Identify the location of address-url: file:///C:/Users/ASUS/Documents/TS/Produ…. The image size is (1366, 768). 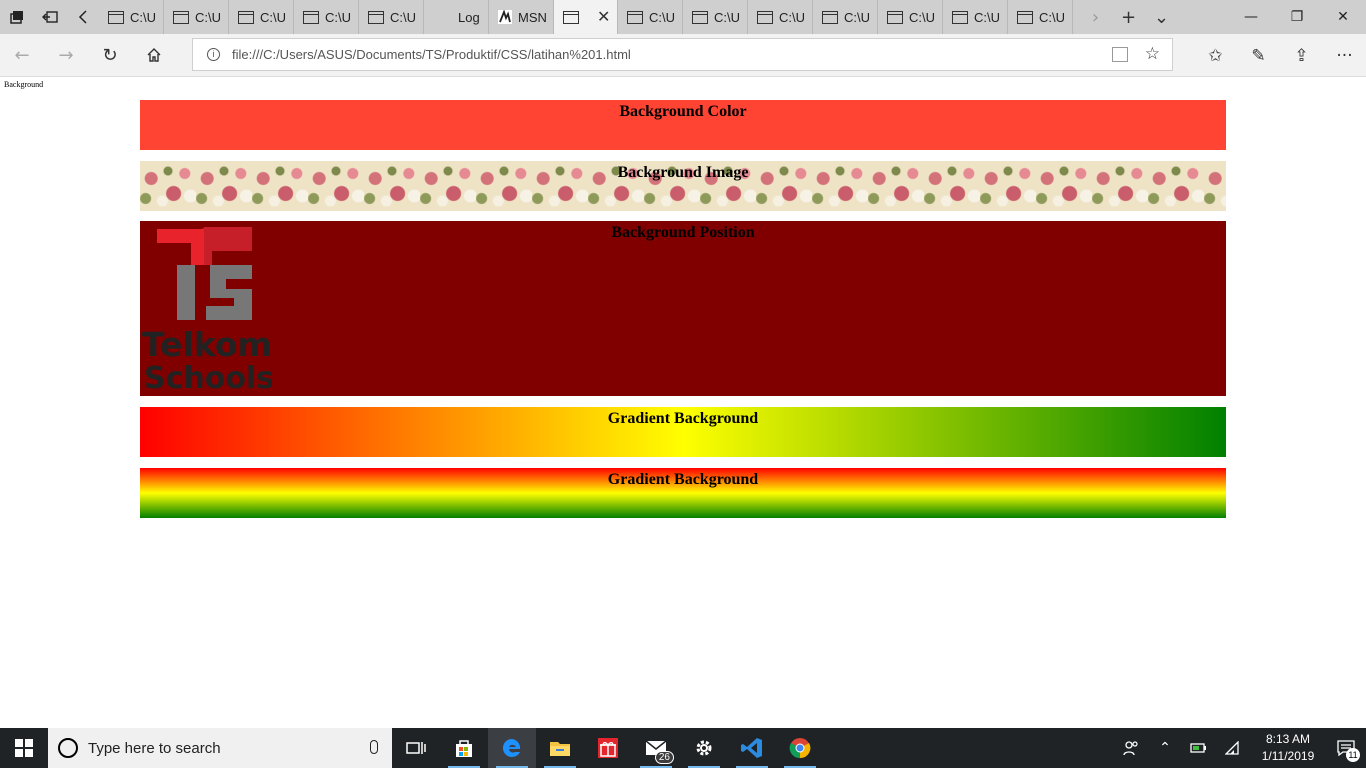
(431, 54).